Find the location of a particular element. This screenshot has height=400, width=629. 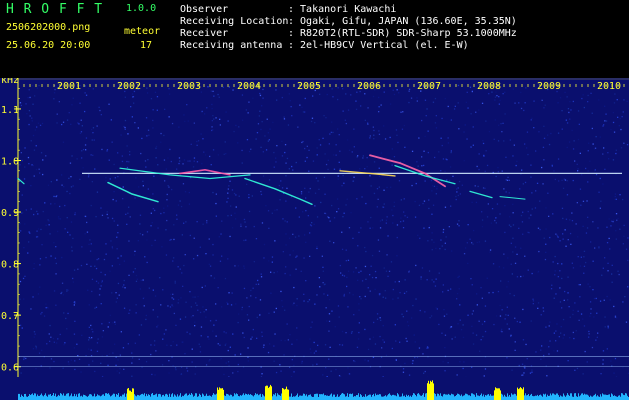

event-type: meteor is located at coordinates (142, 31).